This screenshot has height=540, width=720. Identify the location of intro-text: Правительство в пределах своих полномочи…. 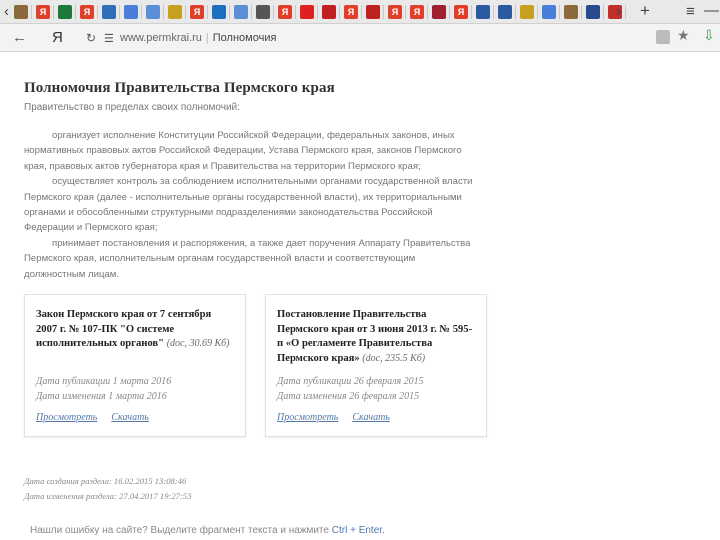
(132, 107).